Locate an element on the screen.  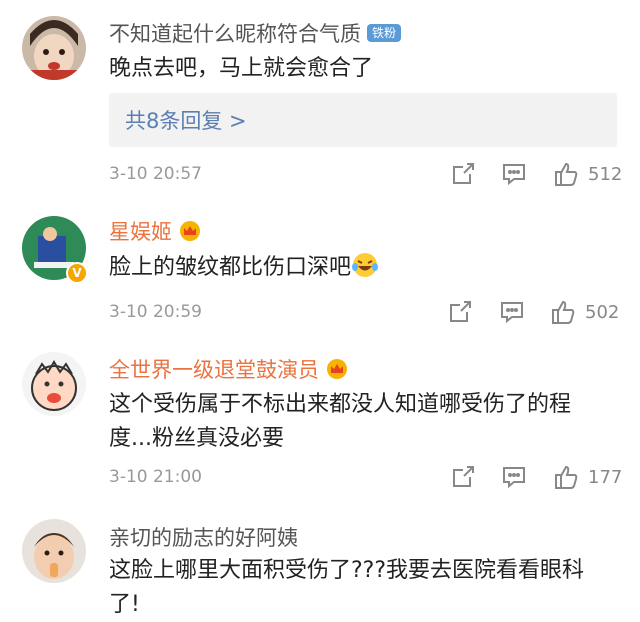
comment-text-line: 了! is located at coordinates (124, 604).